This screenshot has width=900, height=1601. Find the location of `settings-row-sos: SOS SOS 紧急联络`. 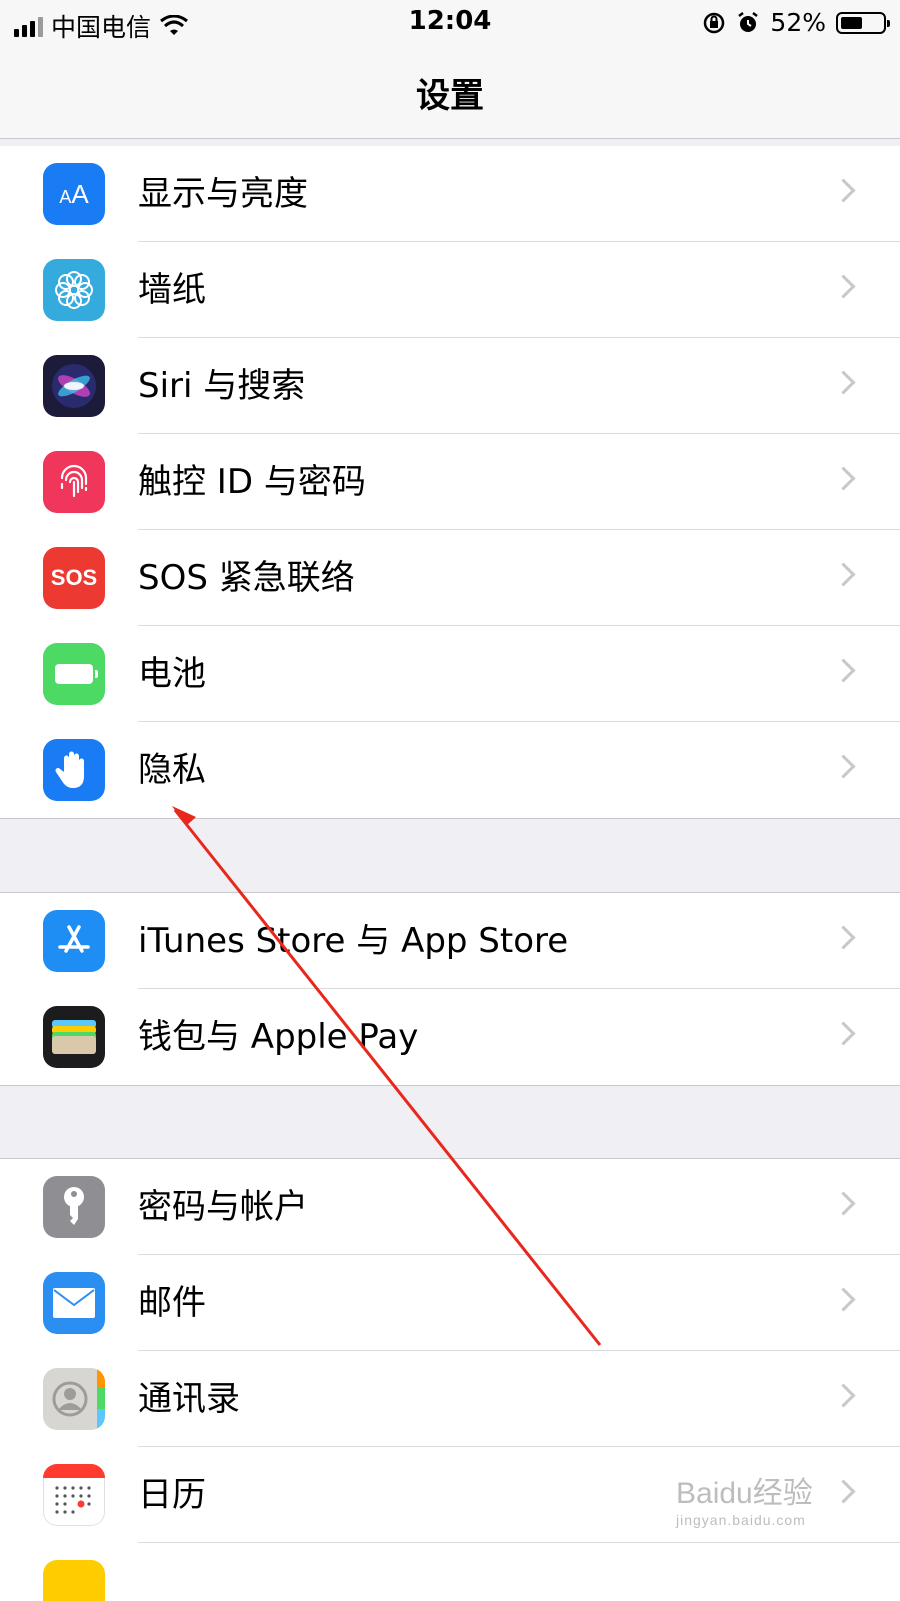

settings-row-sos: SOS SOS 紧急联络 is located at coordinates (450, 578).